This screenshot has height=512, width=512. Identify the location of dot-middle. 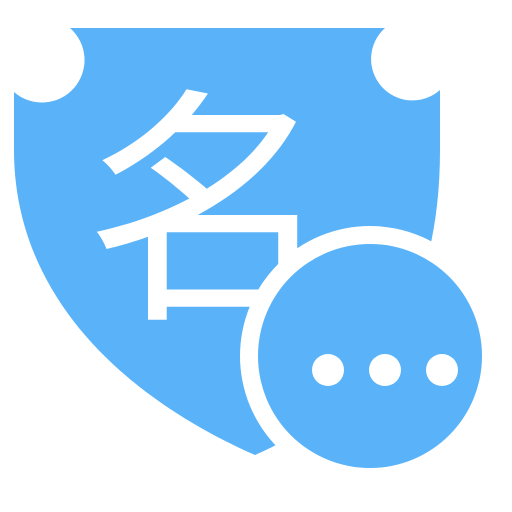
(385, 370).